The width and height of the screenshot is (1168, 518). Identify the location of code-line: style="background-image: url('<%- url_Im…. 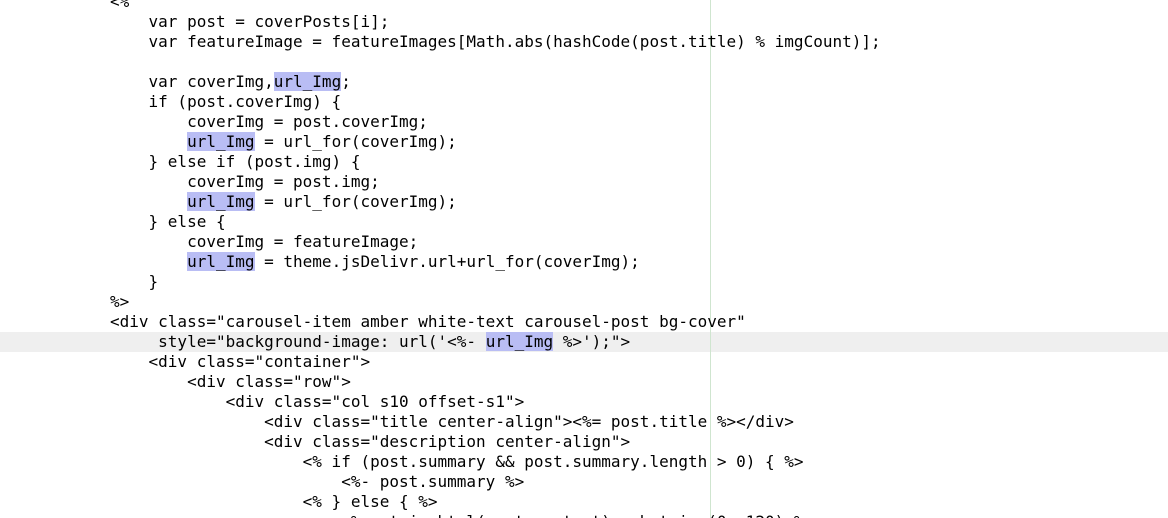
(370, 342).